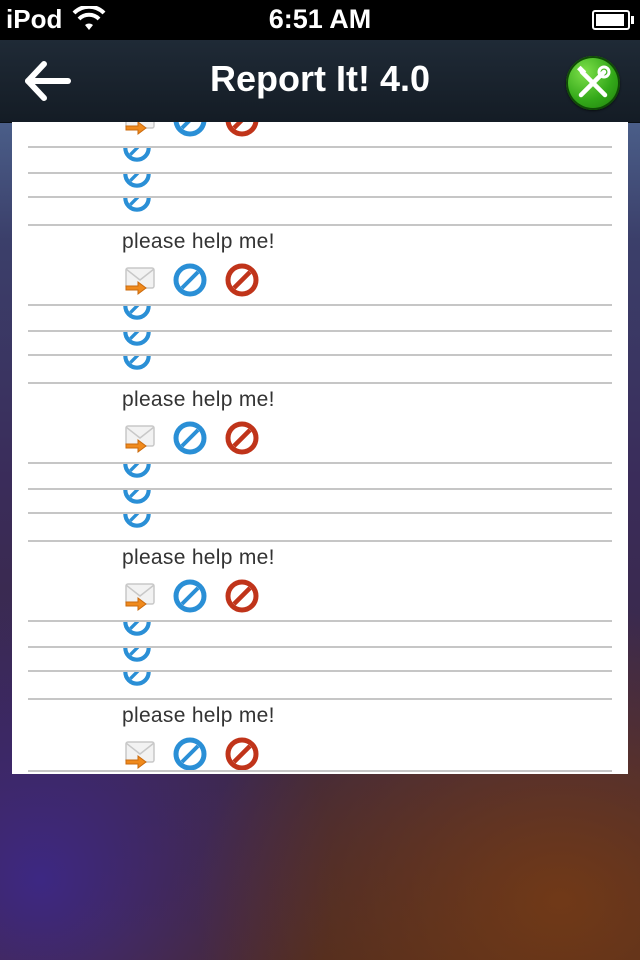 The width and height of the screenshot is (640, 960). I want to click on battery-icon, so click(613, 20).